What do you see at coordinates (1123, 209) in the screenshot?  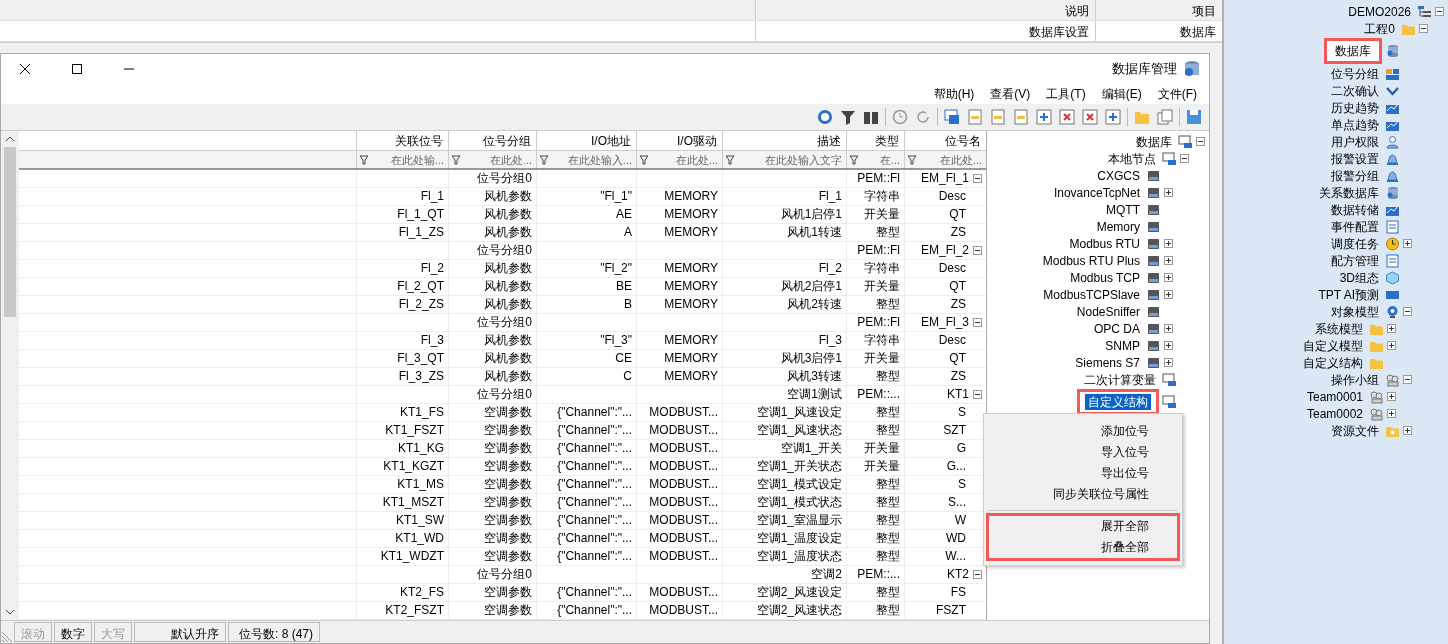 I see `tree-item: MQTT` at bounding box center [1123, 209].